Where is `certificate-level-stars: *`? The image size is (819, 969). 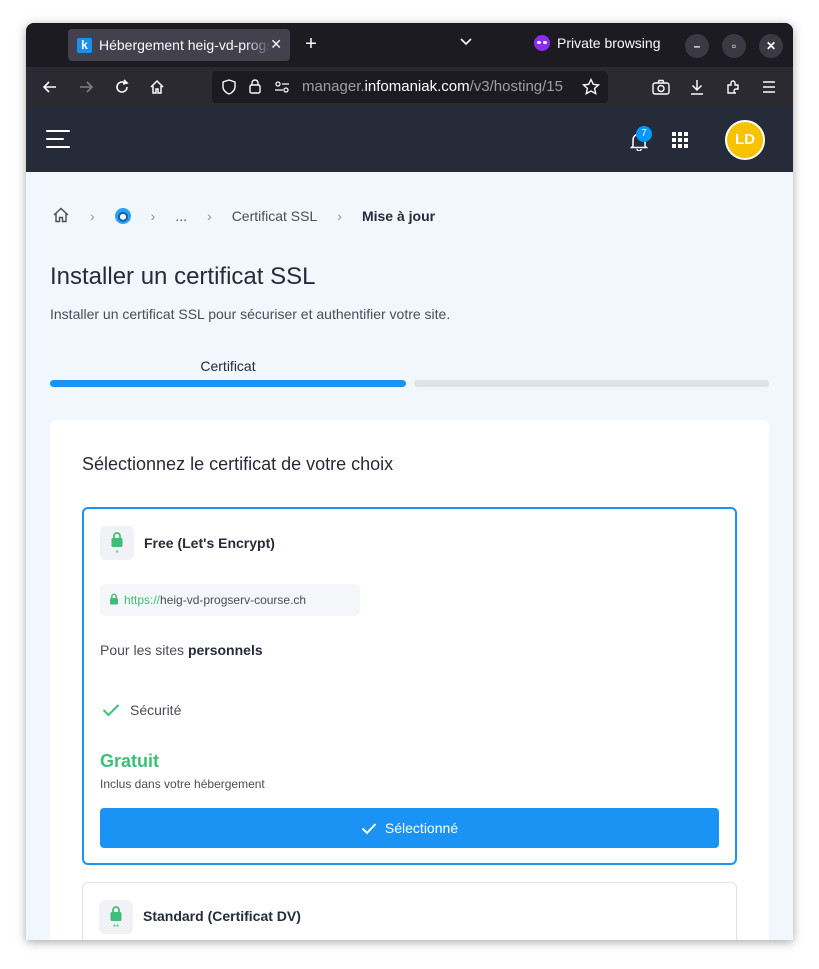
certificate-level-stars: * is located at coordinates (117, 553).